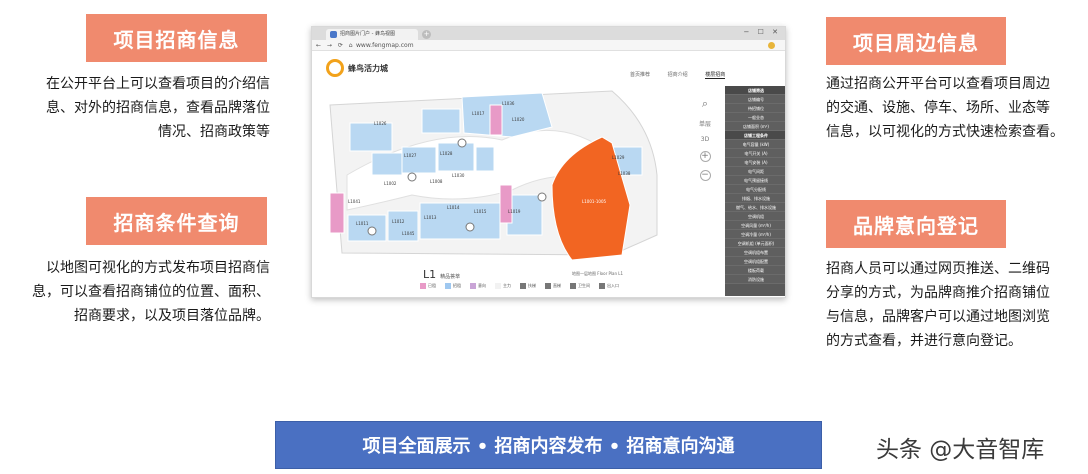 The image size is (1088, 474). What do you see at coordinates (618, 157) in the screenshot?
I see `shop-label: L1029` at bounding box center [618, 157].